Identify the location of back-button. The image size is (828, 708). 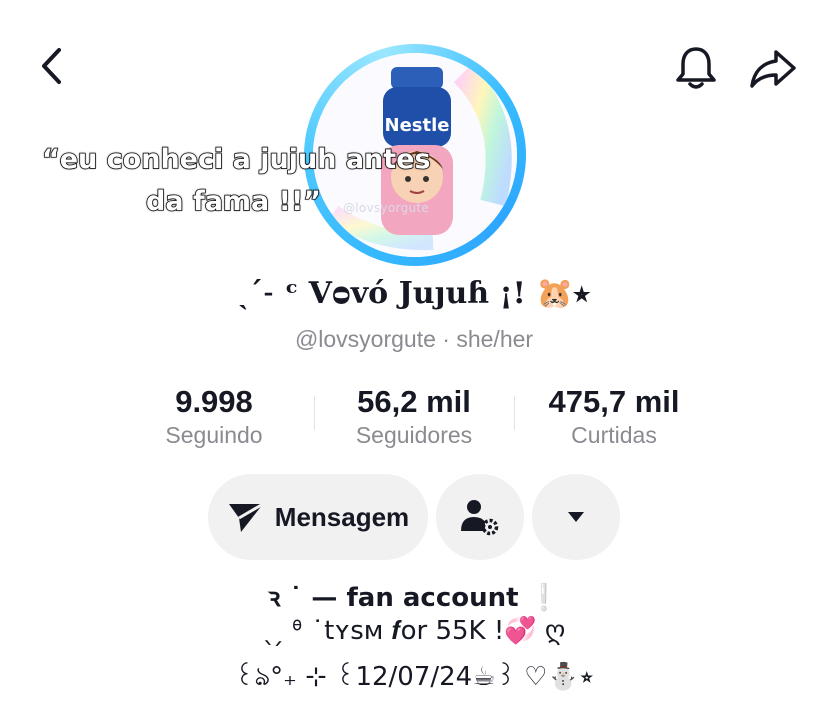
(52, 66).